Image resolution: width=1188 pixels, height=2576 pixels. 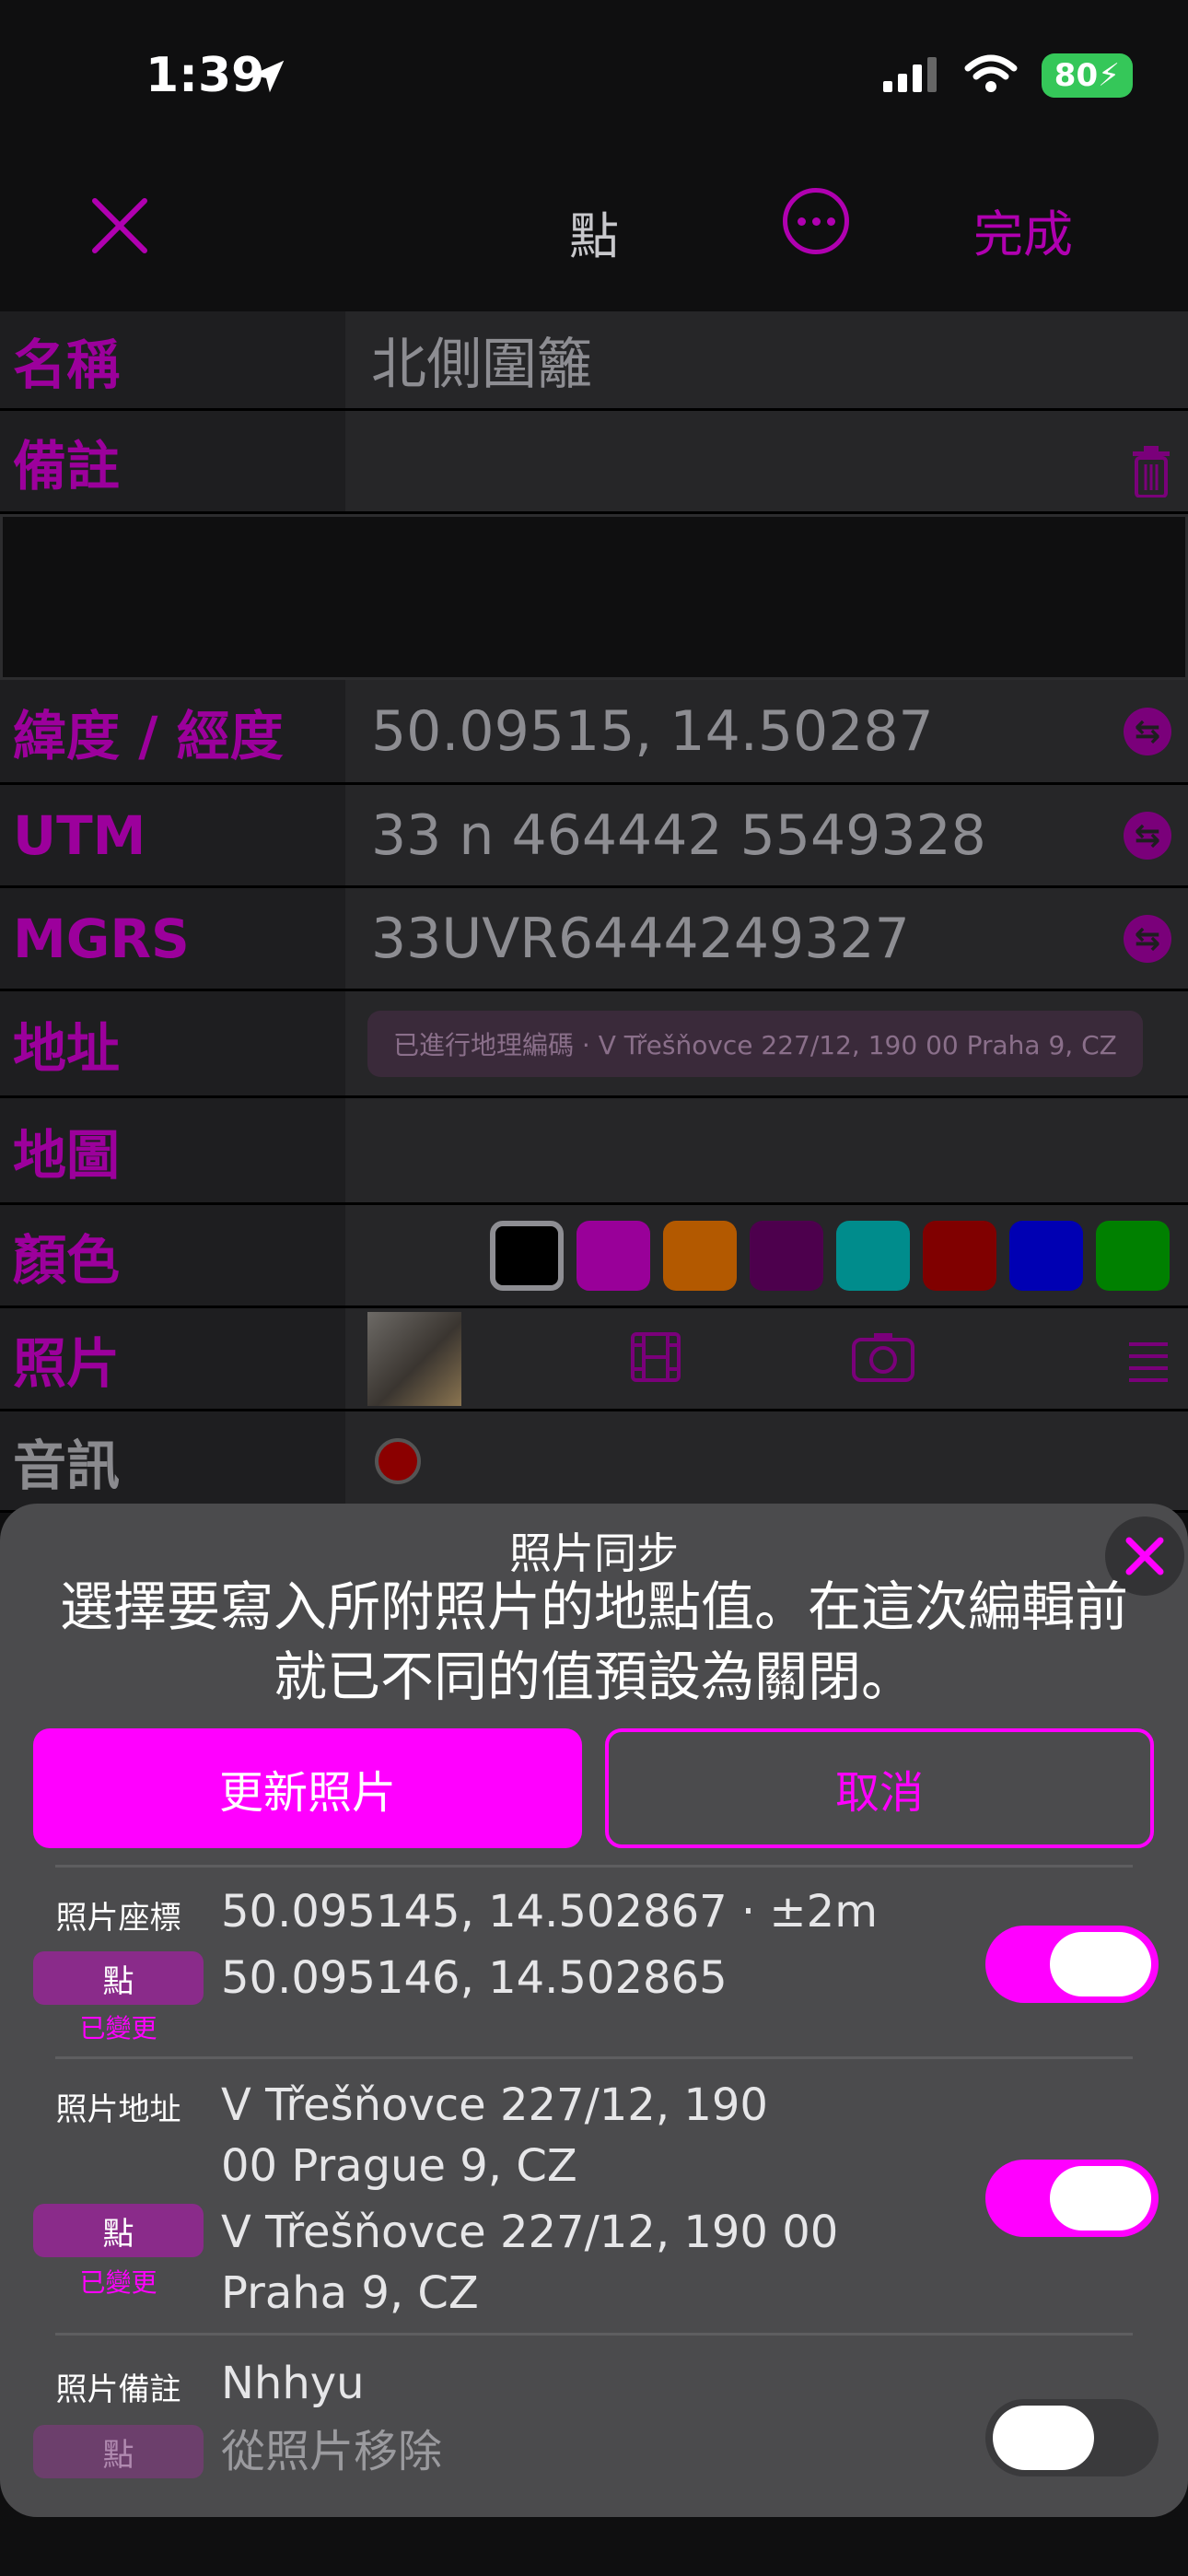 What do you see at coordinates (268, 78) in the screenshot?
I see `location-arrow-icon` at bounding box center [268, 78].